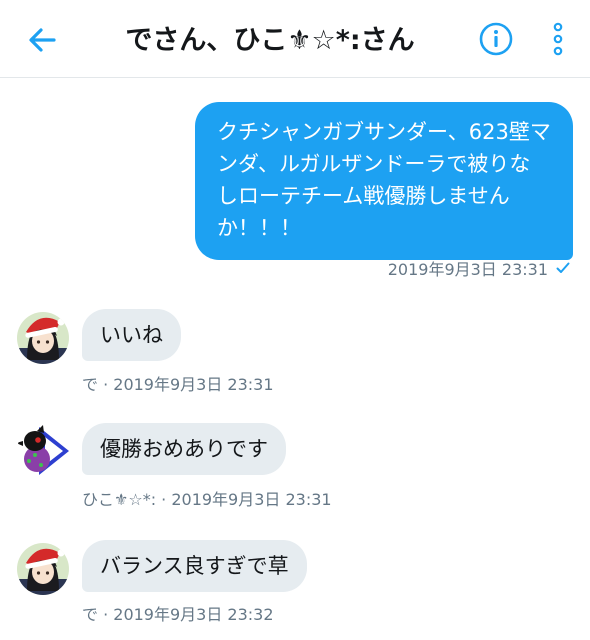 This screenshot has width=590, height=640. What do you see at coordinates (131, 335) in the screenshot?
I see `incoming-message-bubble: いいね` at bounding box center [131, 335].